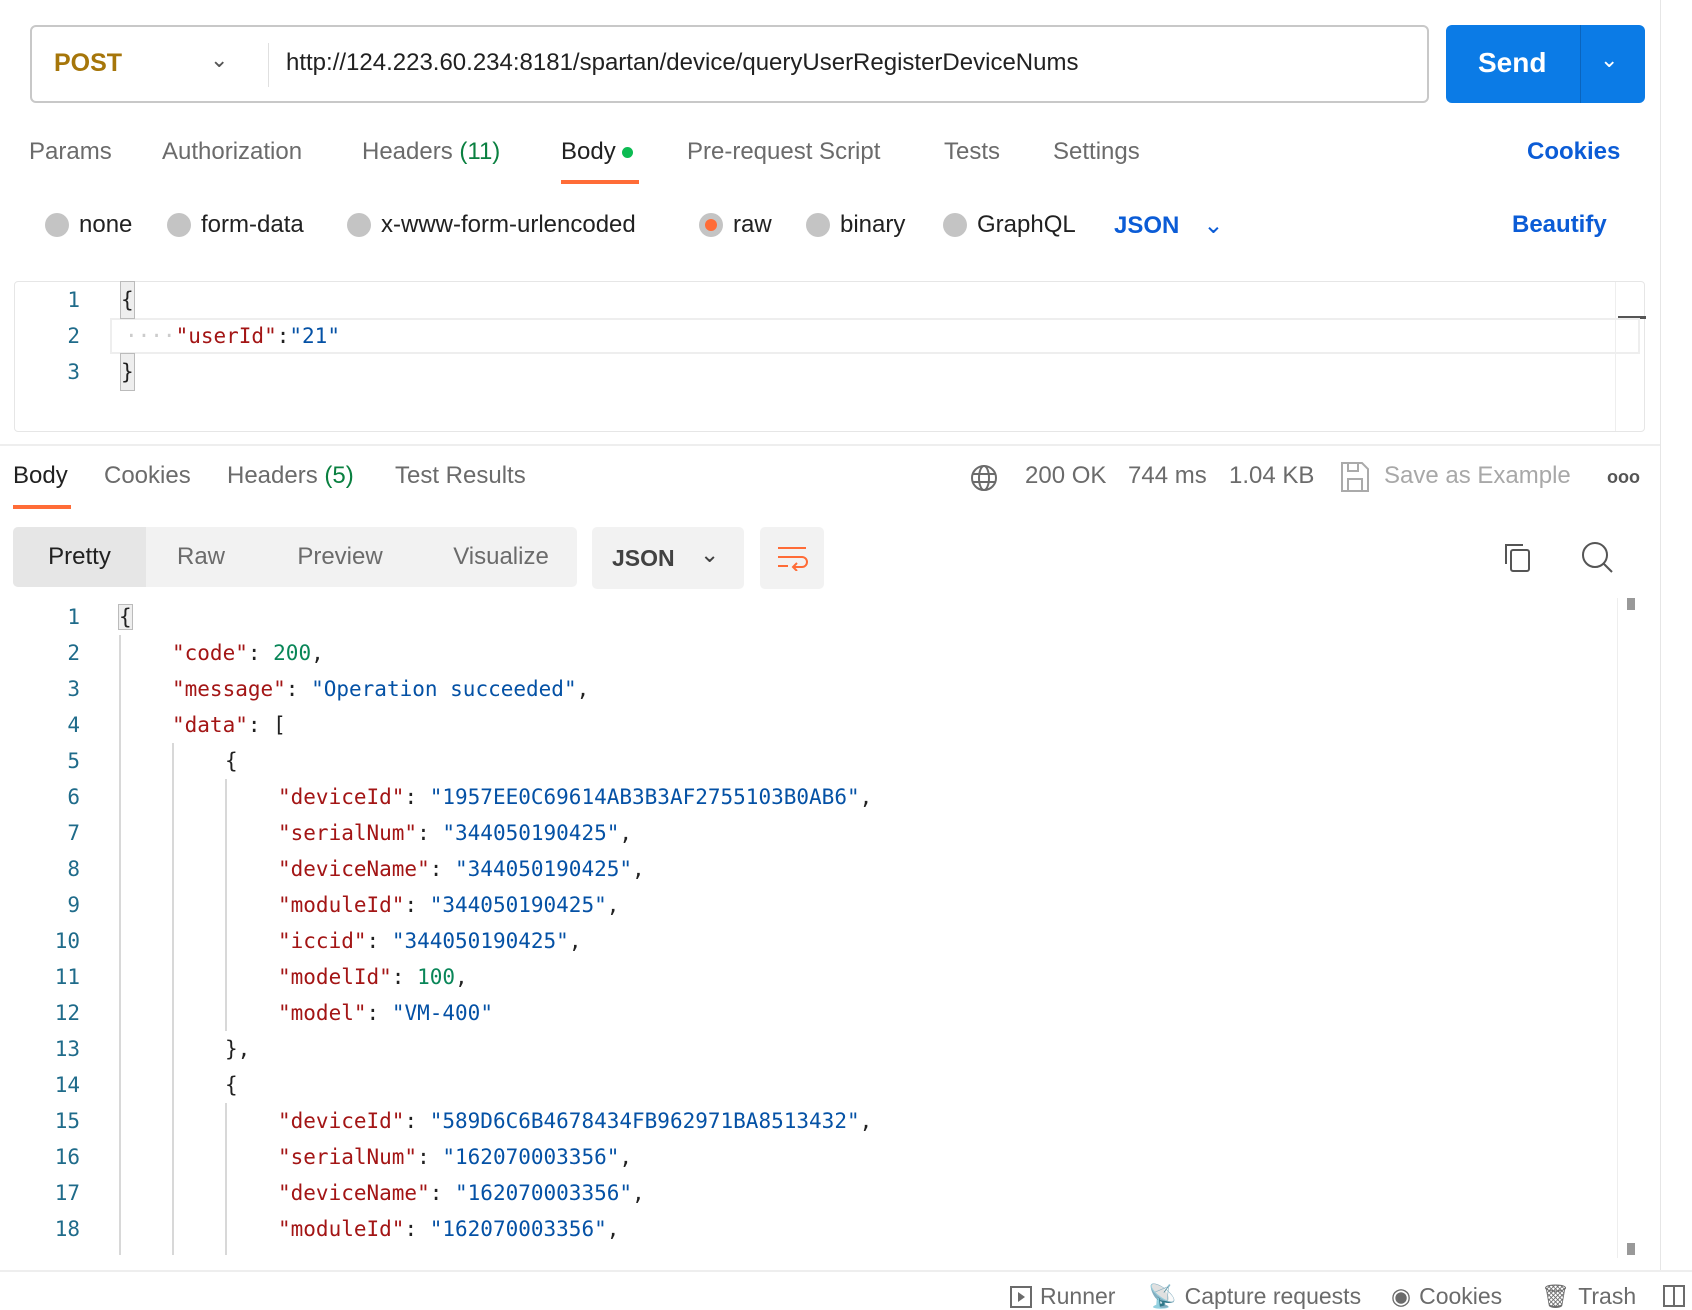  What do you see at coordinates (73, 869) in the screenshot?
I see `line-number: 8` at bounding box center [73, 869].